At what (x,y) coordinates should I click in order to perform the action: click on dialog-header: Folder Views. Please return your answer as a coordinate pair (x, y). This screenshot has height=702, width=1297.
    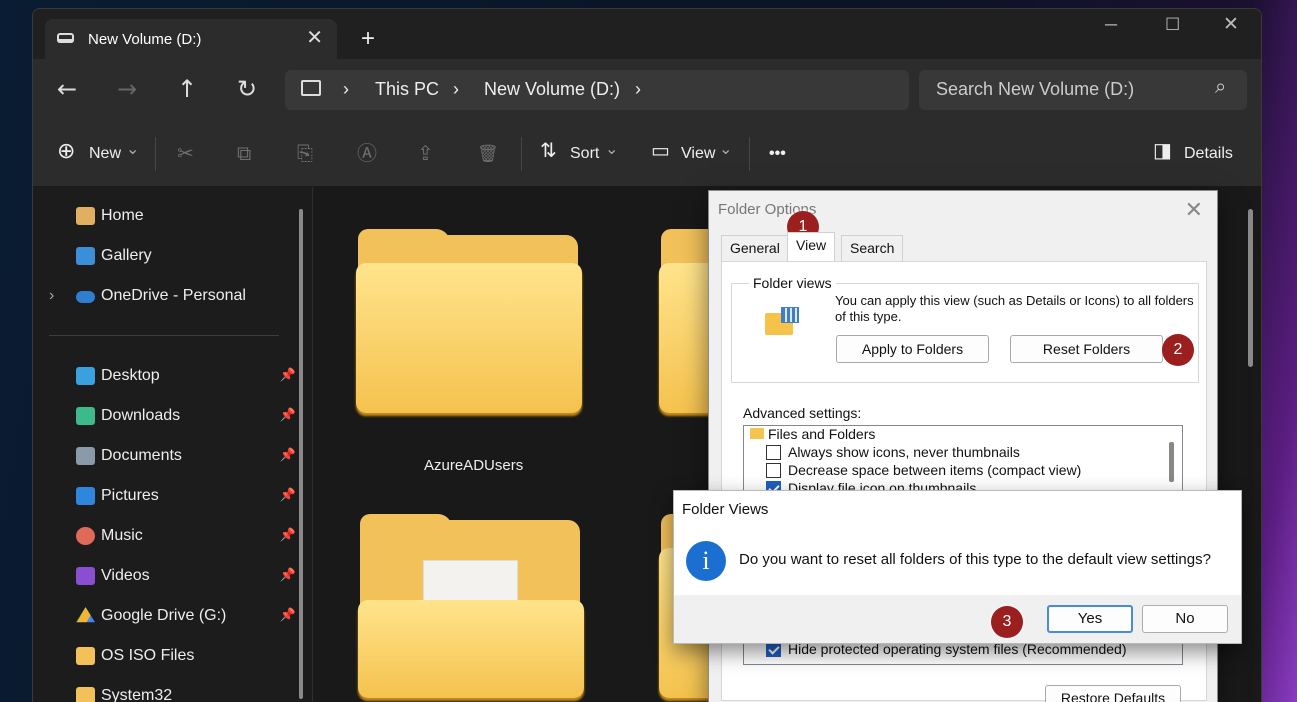
    Looking at the image, I should click on (957, 510).